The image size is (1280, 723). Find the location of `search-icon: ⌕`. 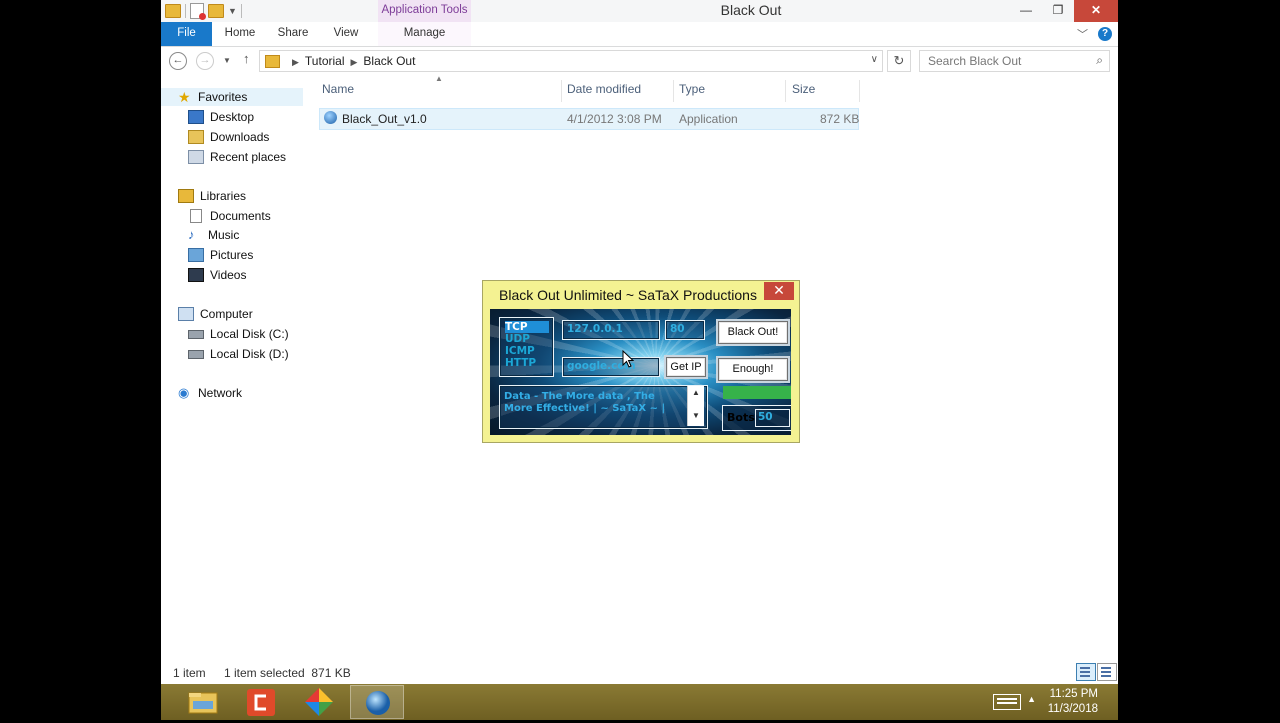

search-icon: ⌕ is located at coordinates (1099, 60).